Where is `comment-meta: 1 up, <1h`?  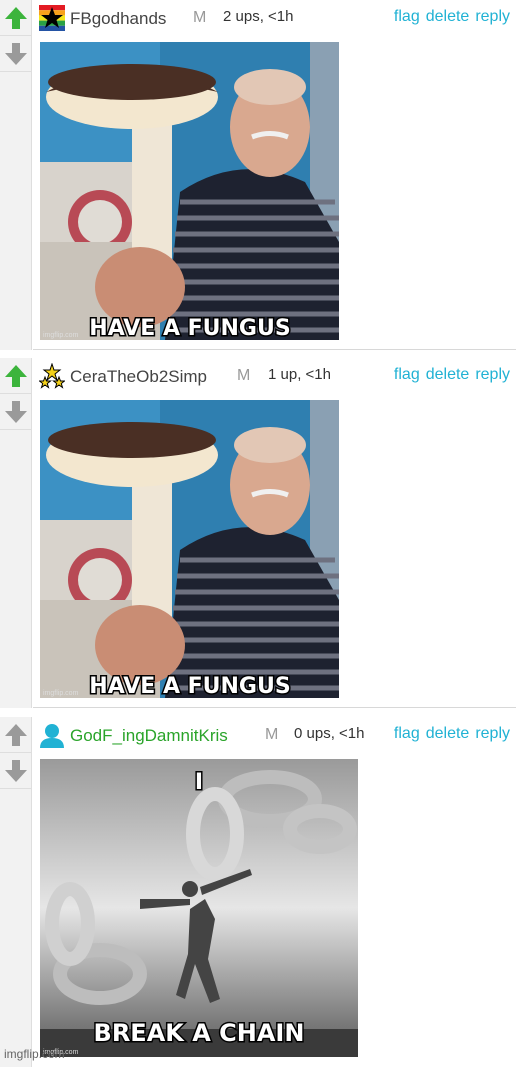
comment-meta: 1 up, <1h is located at coordinates (299, 374).